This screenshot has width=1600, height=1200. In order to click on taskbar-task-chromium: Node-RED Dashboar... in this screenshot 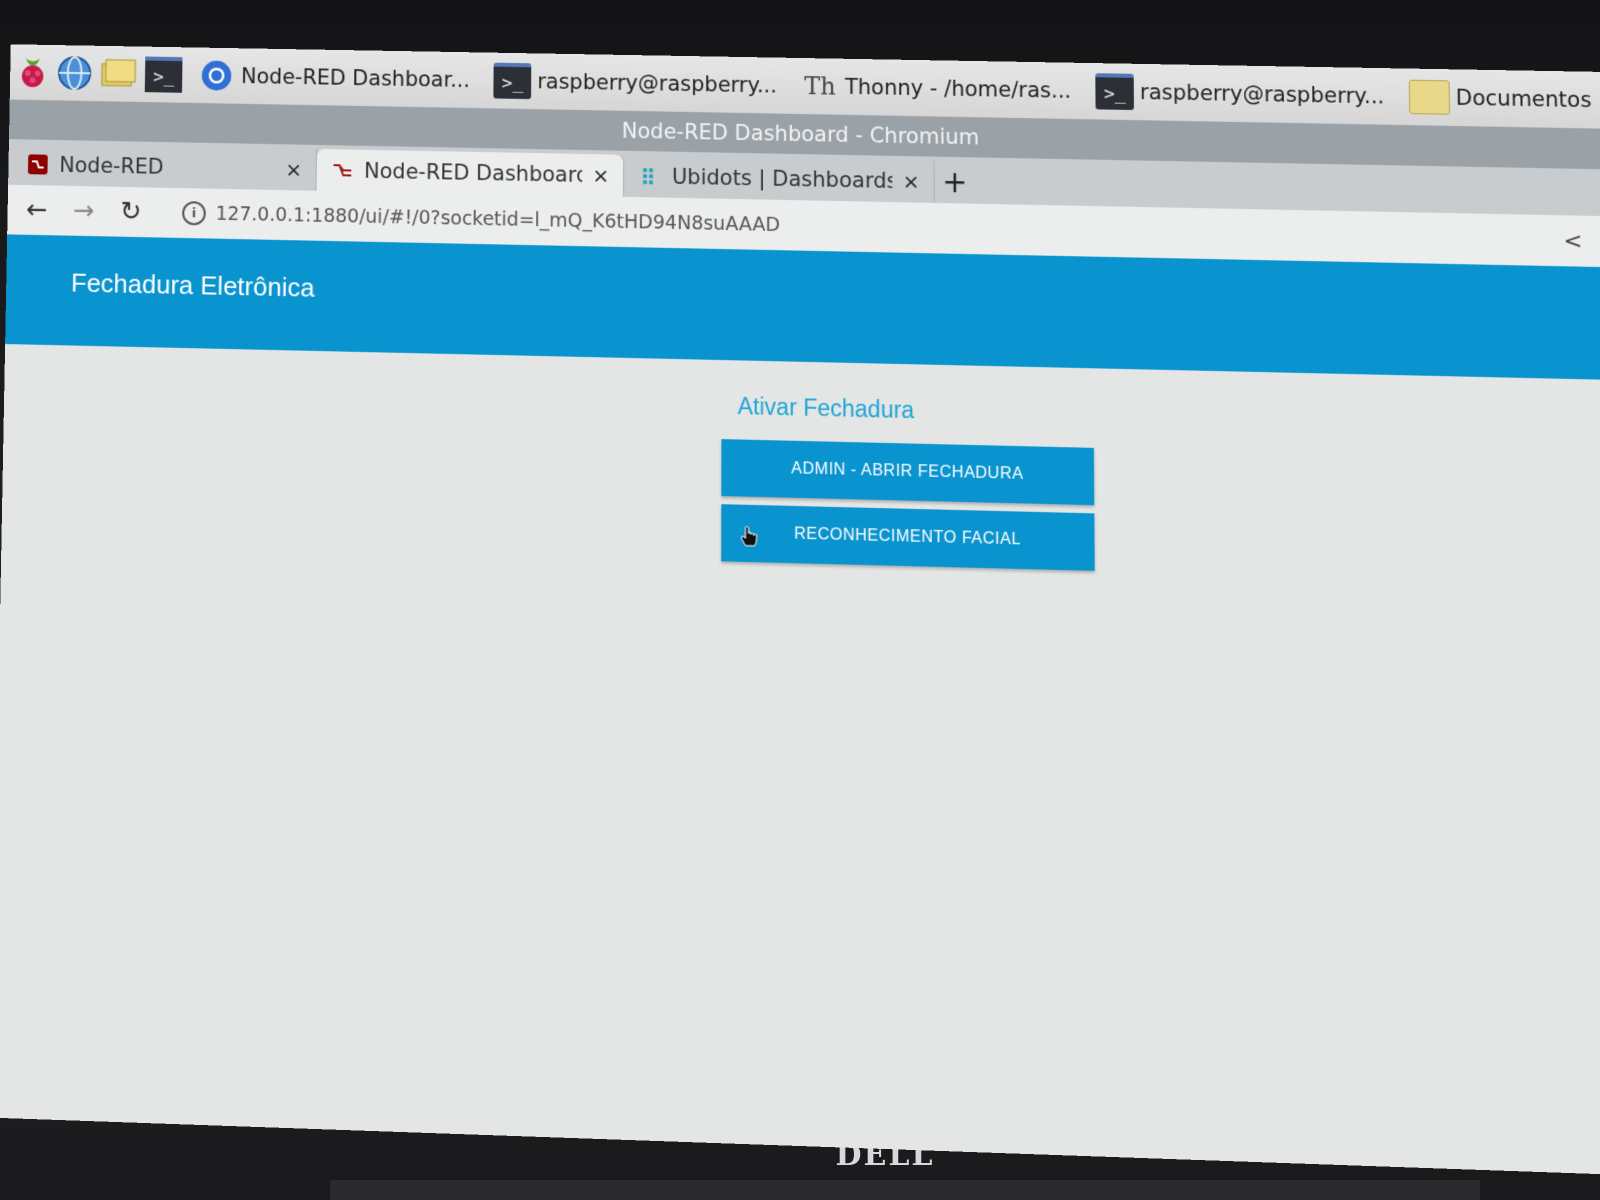, I will do `click(334, 77)`.